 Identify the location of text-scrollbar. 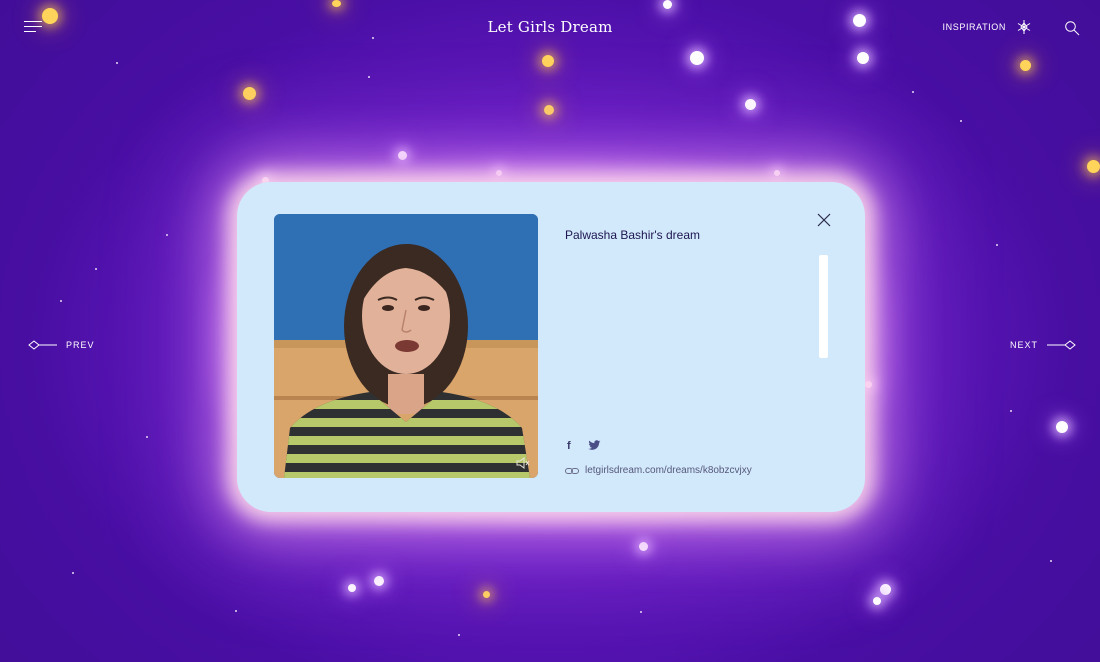
(823, 306).